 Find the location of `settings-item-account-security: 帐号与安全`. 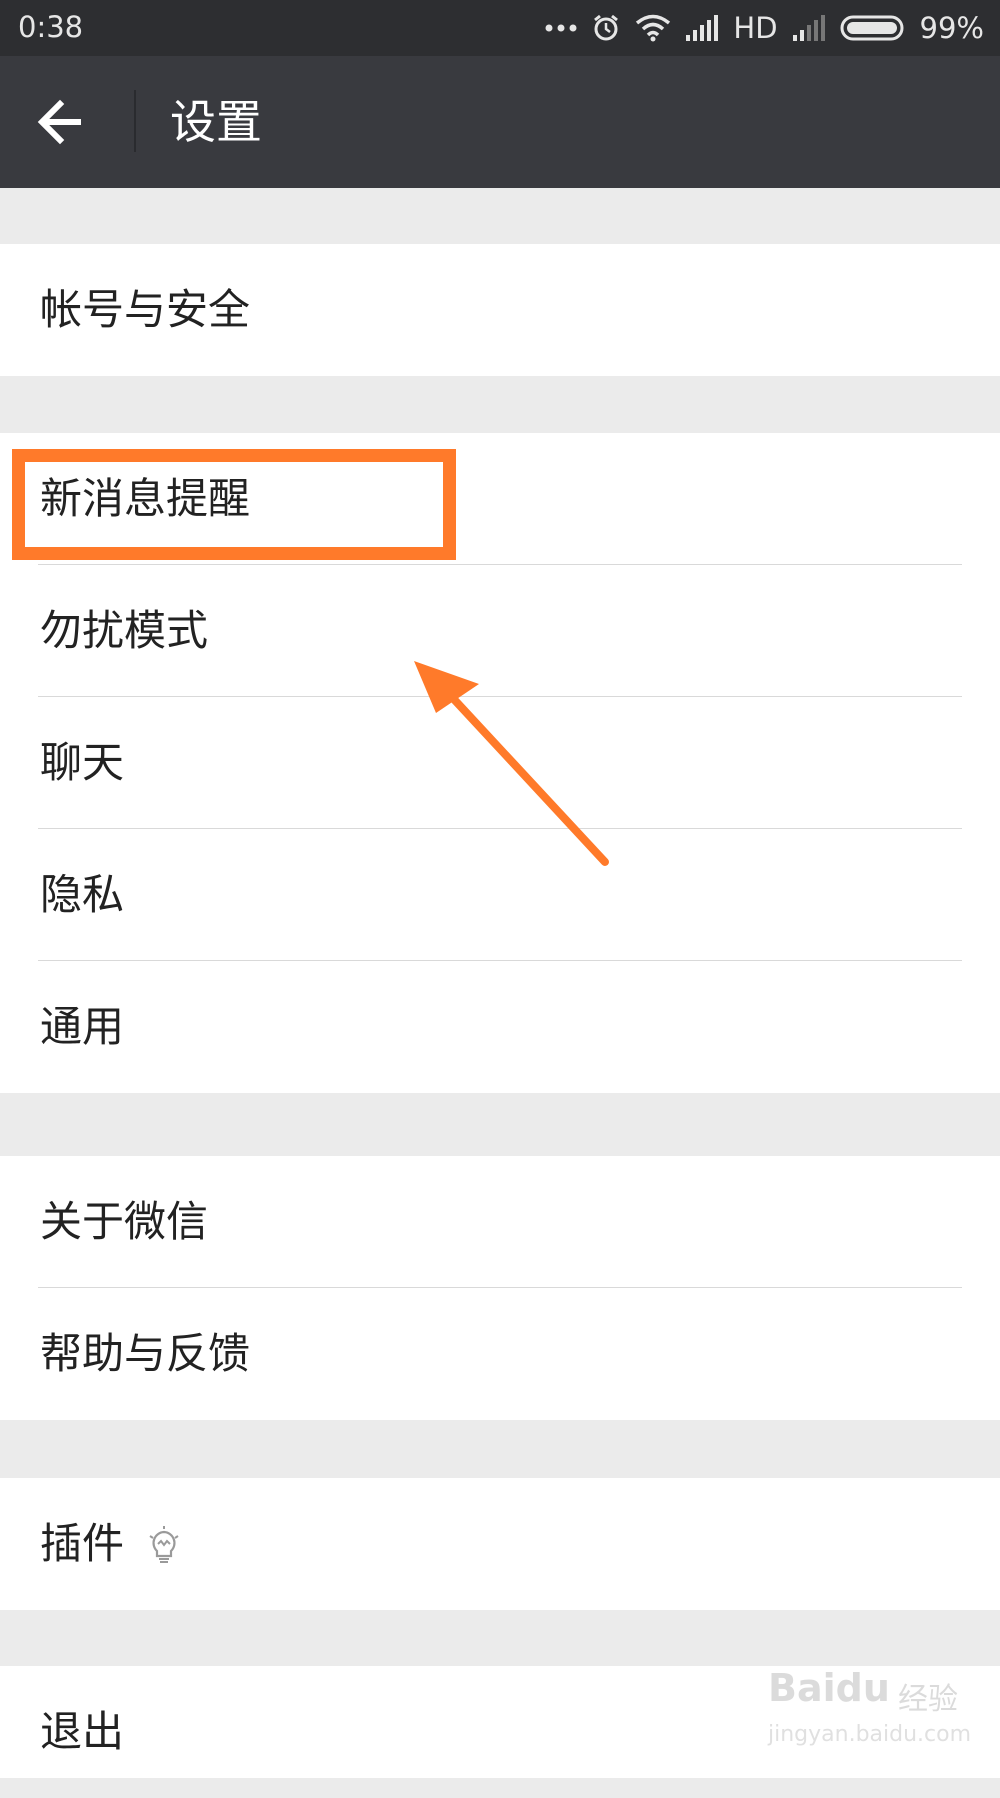

settings-item-account-security: 帐号与安全 is located at coordinates (500, 310).